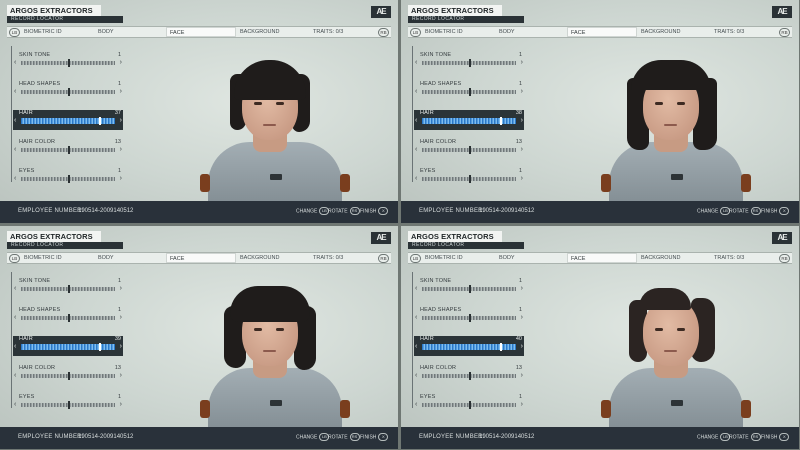 The image size is (800, 450). Describe the element at coordinates (383, 258) in the screenshot. I see `rb-button: RB` at that location.